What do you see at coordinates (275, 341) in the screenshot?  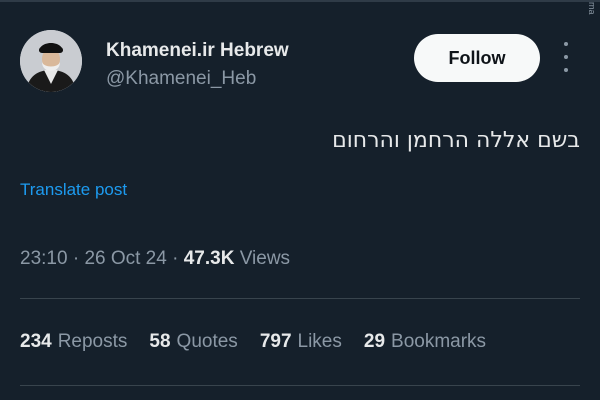 I see `stat-count: 797` at bounding box center [275, 341].